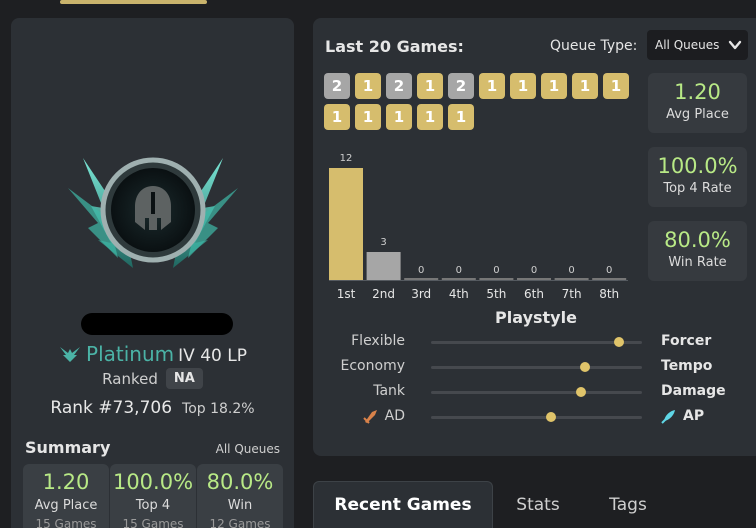  I want to click on playstyle-right-label: Damage, so click(693, 391).